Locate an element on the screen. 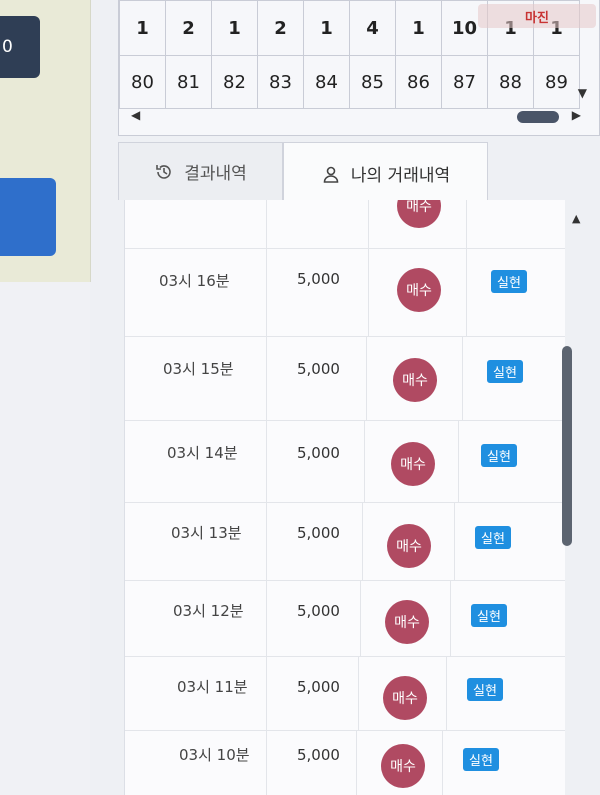 The image size is (600, 795). grid-number-cell: 88 is located at coordinates (510, 82).